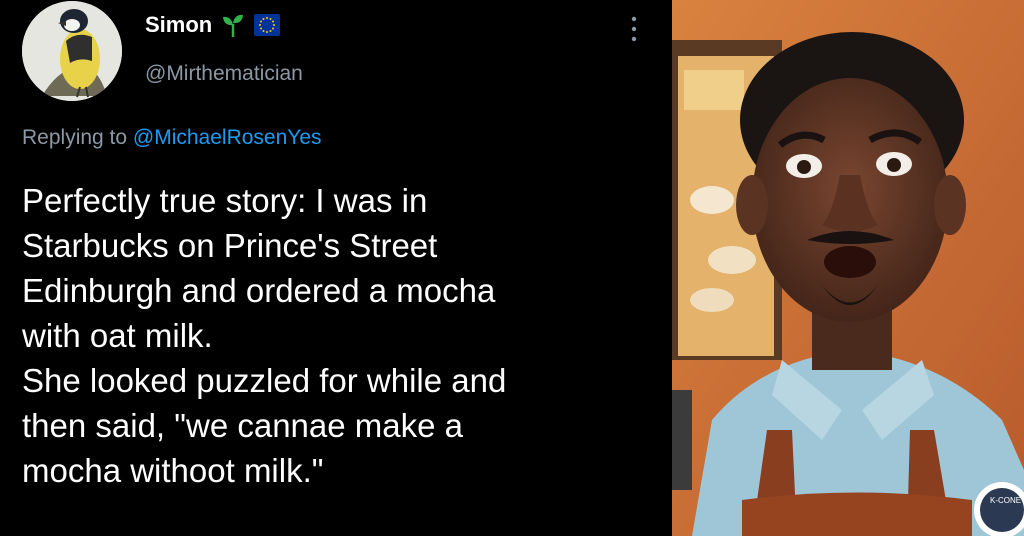 This screenshot has height=536, width=1024. I want to click on eu-flag-icon, so click(267, 25).